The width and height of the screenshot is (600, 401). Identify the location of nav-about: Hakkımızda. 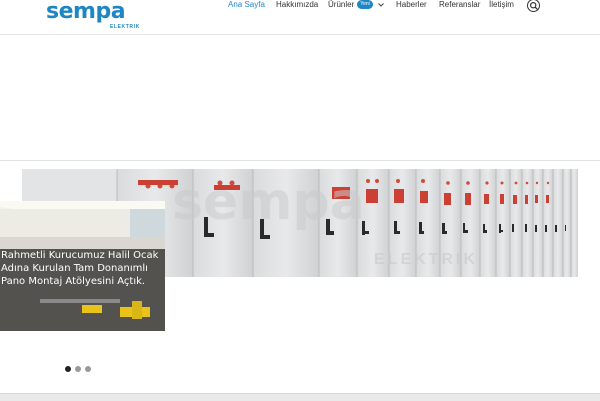
(297, 6).